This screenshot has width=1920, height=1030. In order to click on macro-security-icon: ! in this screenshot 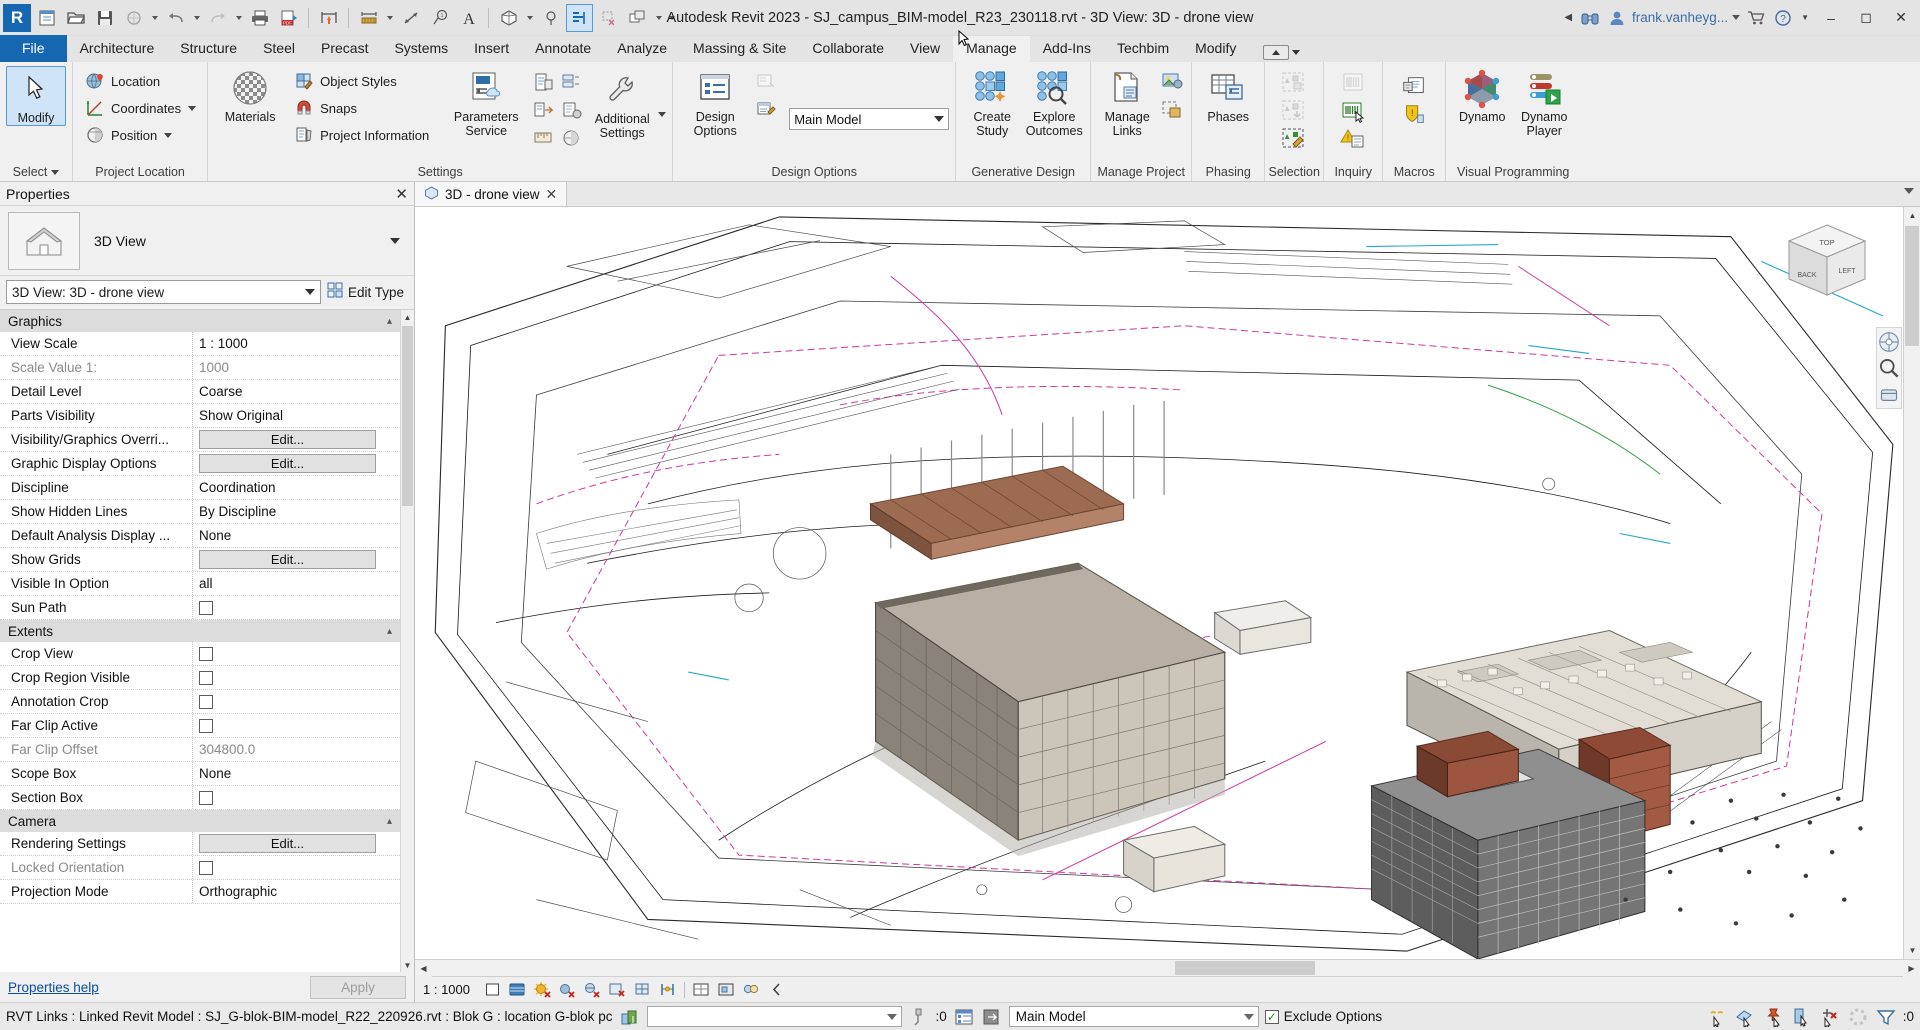, I will do `click(1414, 115)`.